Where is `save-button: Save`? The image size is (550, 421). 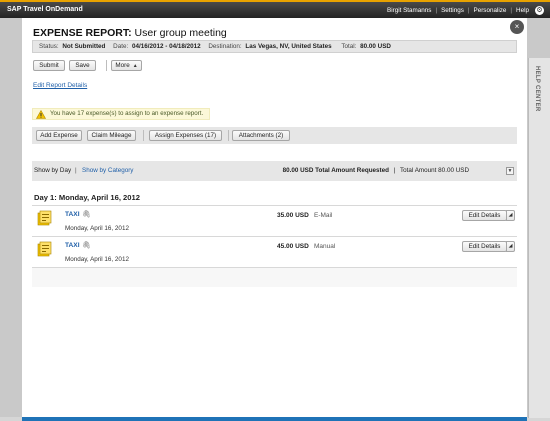
save-button: Save is located at coordinates (82, 65).